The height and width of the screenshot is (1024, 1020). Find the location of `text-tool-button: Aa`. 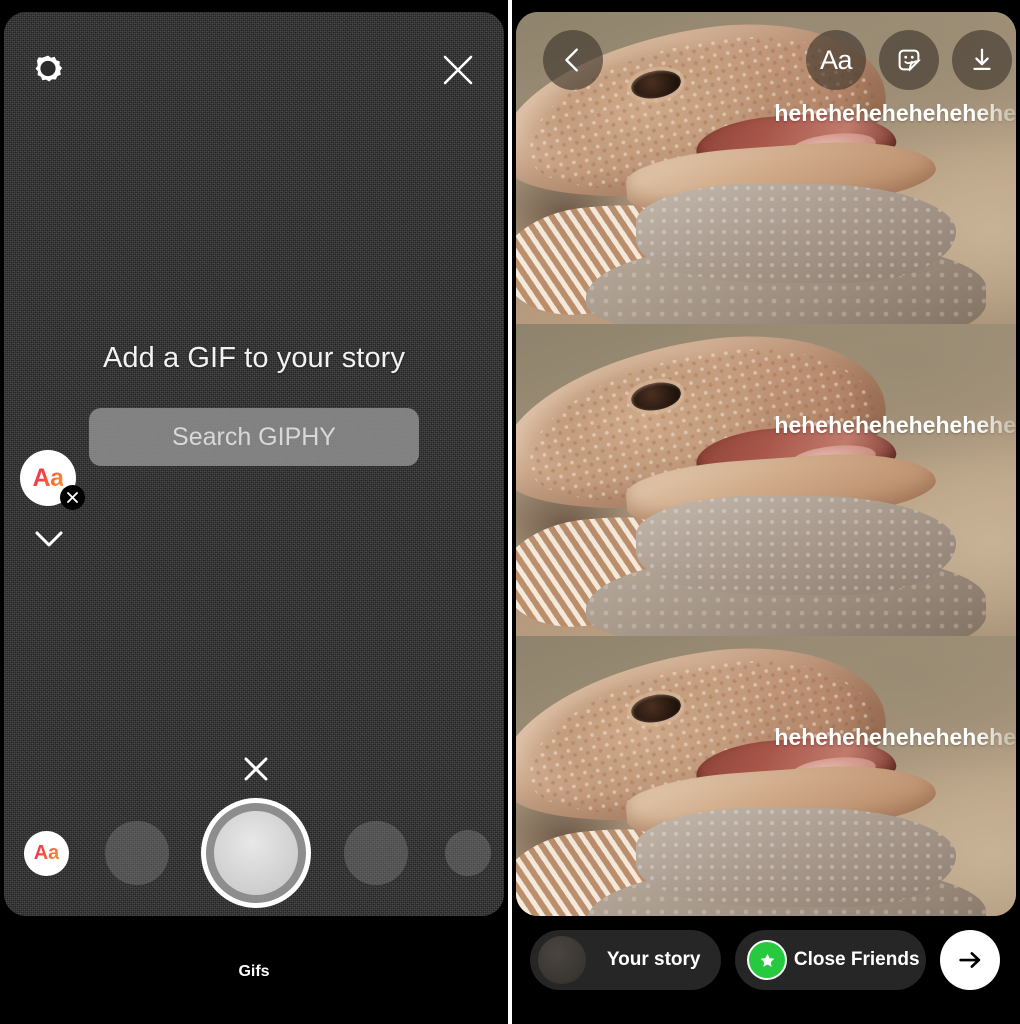

text-tool-button: Aa is located at coordinates (836, 60).